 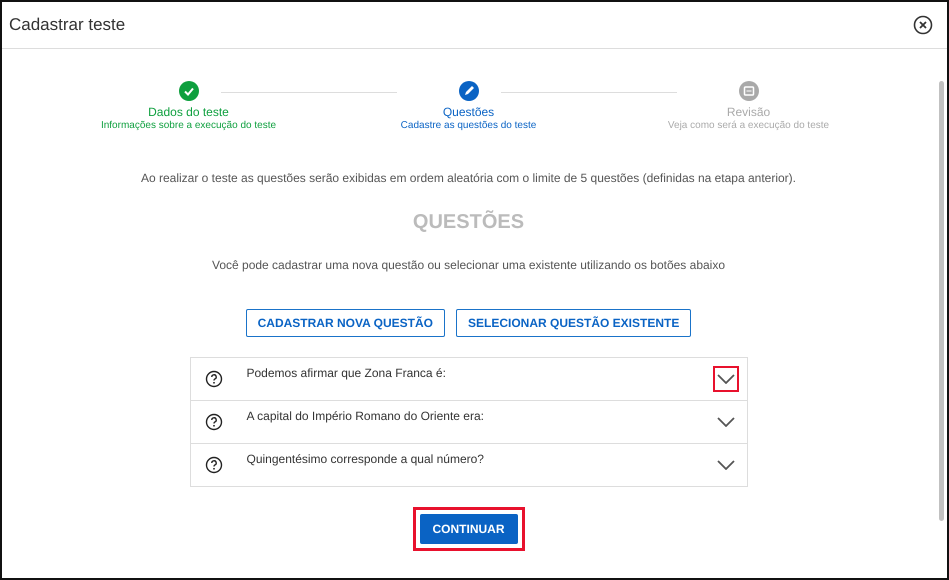 I want to click on step-subtitle: Veja como será a execução do teste, so click(x=749, y=125).